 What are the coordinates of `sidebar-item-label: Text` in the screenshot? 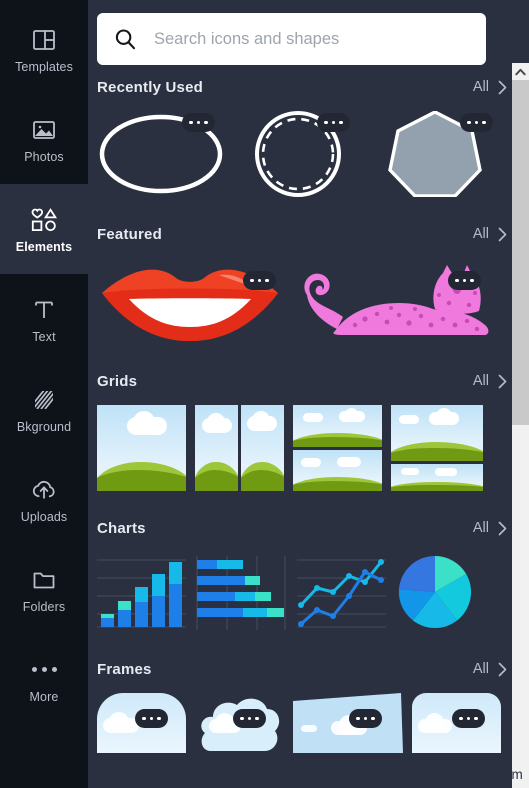 It's located at (44, 336).